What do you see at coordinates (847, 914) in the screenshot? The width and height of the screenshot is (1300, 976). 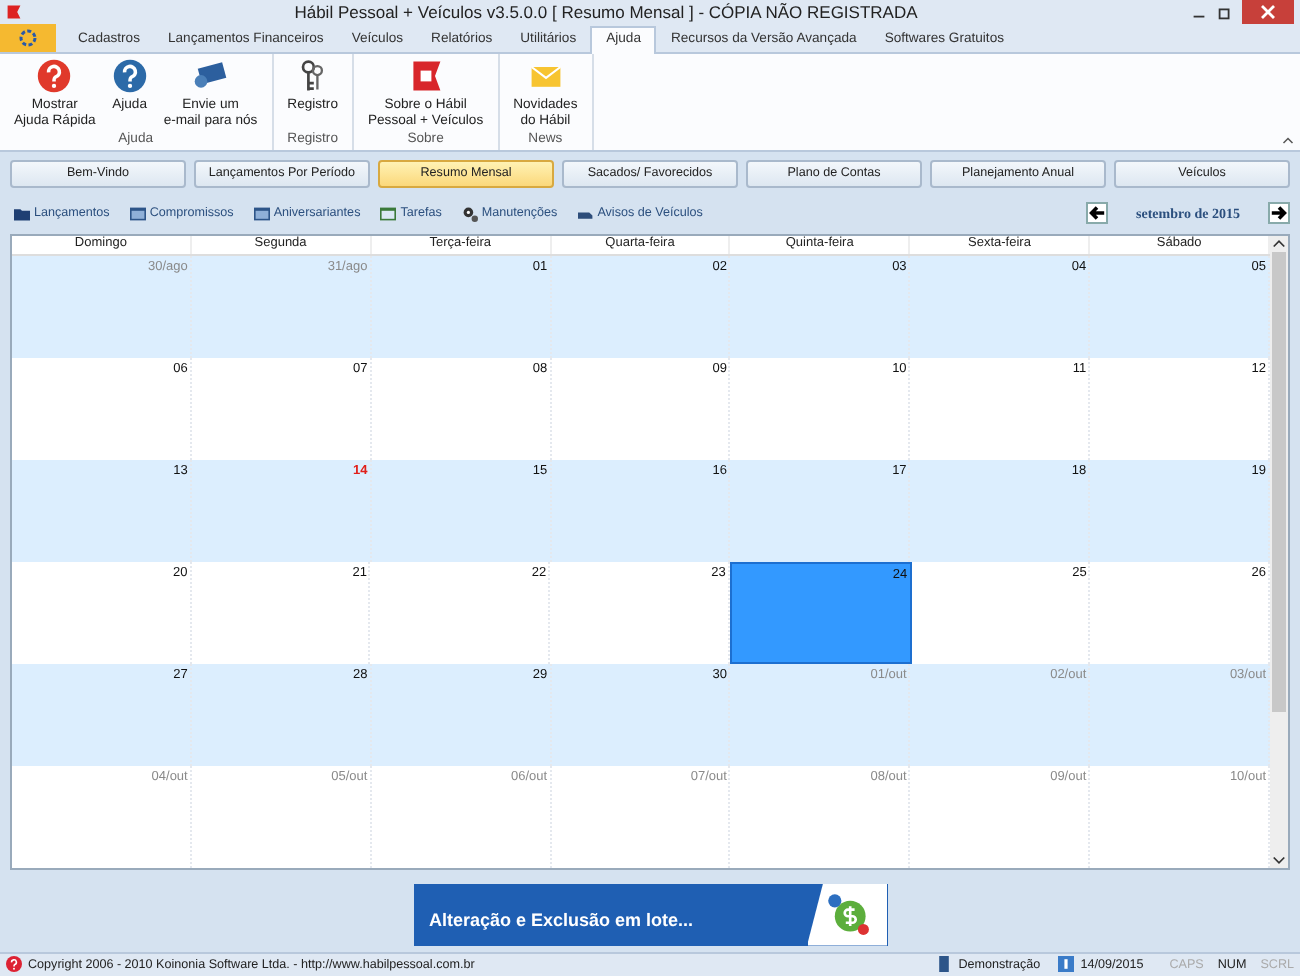 I see `money-icon` at bounding box center [847, 914].